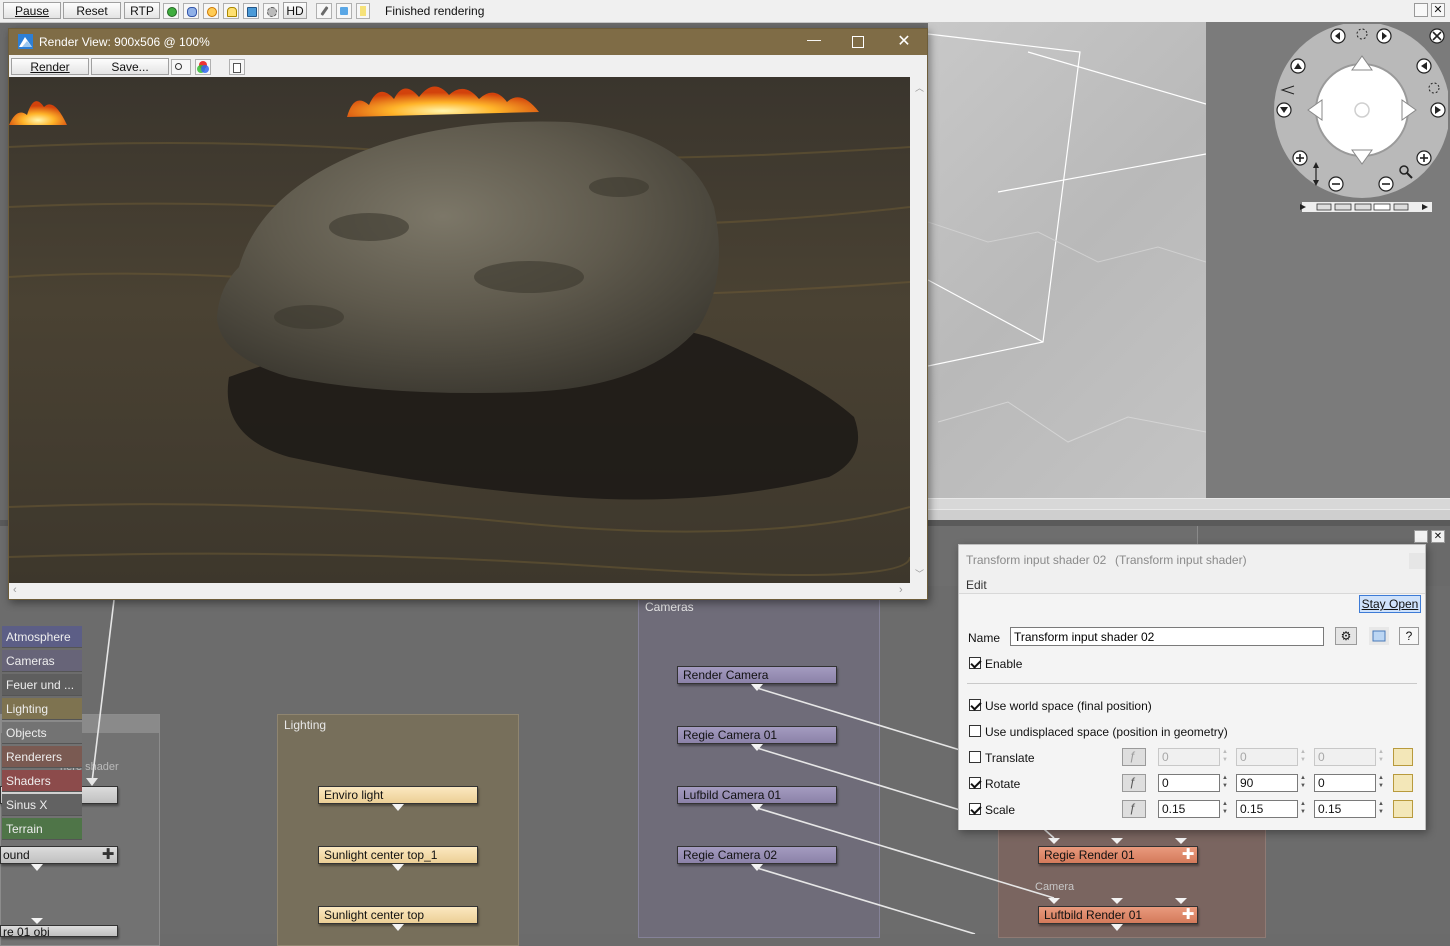 The image size is (1450, 946). I want to click on scale-paste-icon, so click(1403, 809).